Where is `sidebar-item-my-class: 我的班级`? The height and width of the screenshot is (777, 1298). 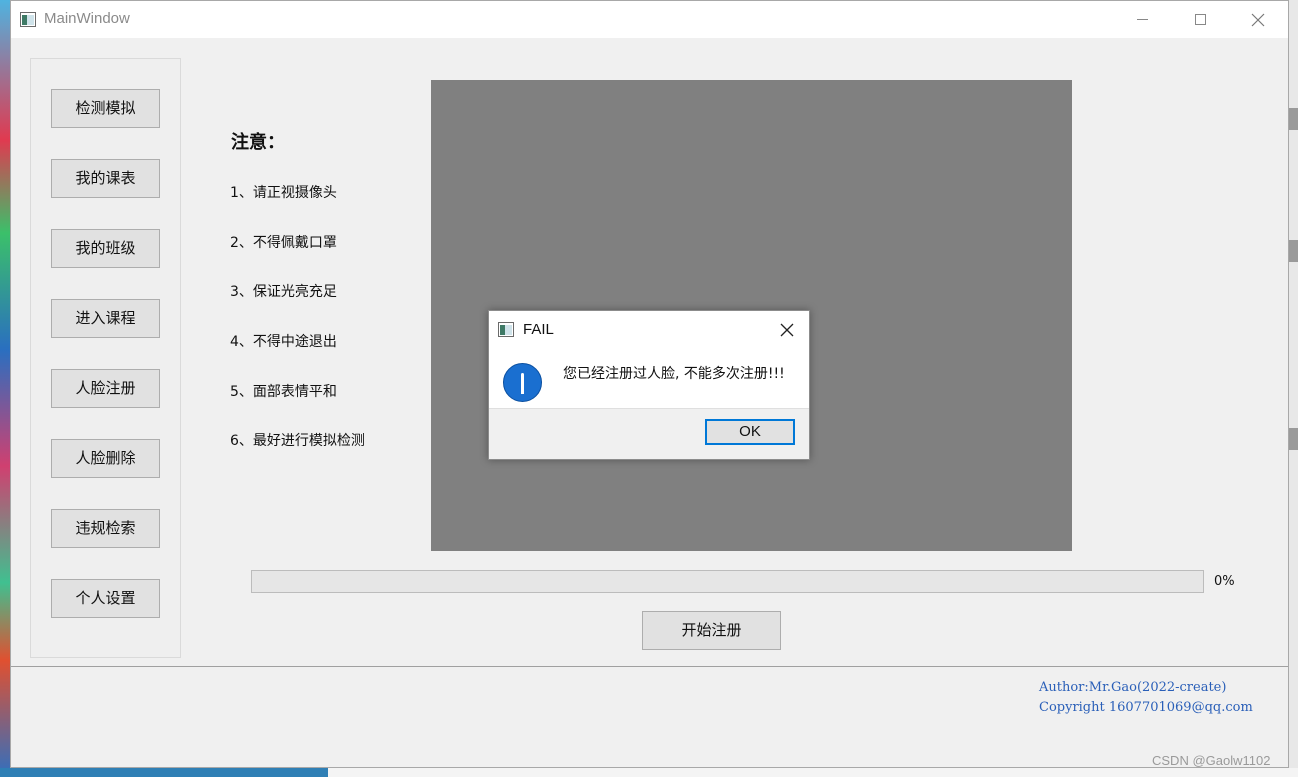 sidebar-item-my-class: 我的班级 is located at coordinates (105, 248).